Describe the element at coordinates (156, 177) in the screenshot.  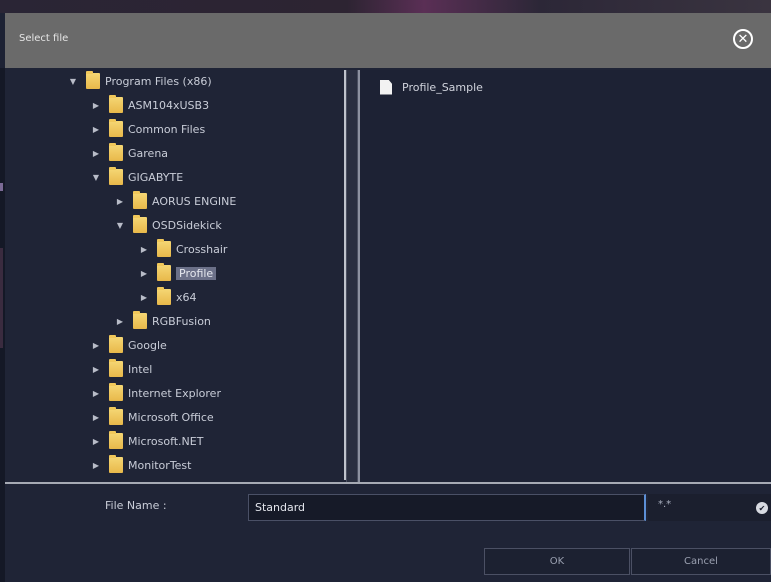
I see `tree-item-label: GIGABYTE` at that location.